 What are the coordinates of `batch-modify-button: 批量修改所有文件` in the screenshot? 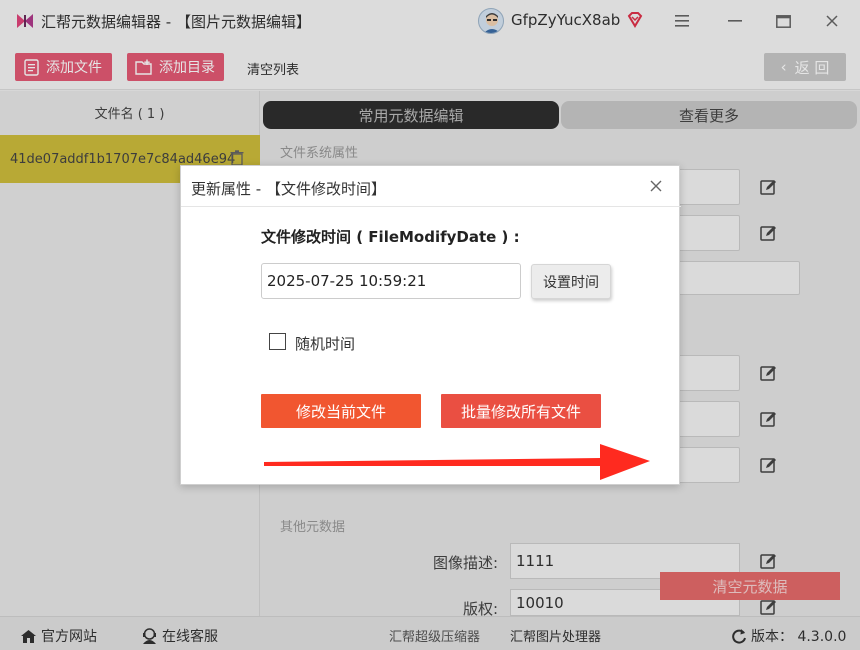 It's located at (521, 411).